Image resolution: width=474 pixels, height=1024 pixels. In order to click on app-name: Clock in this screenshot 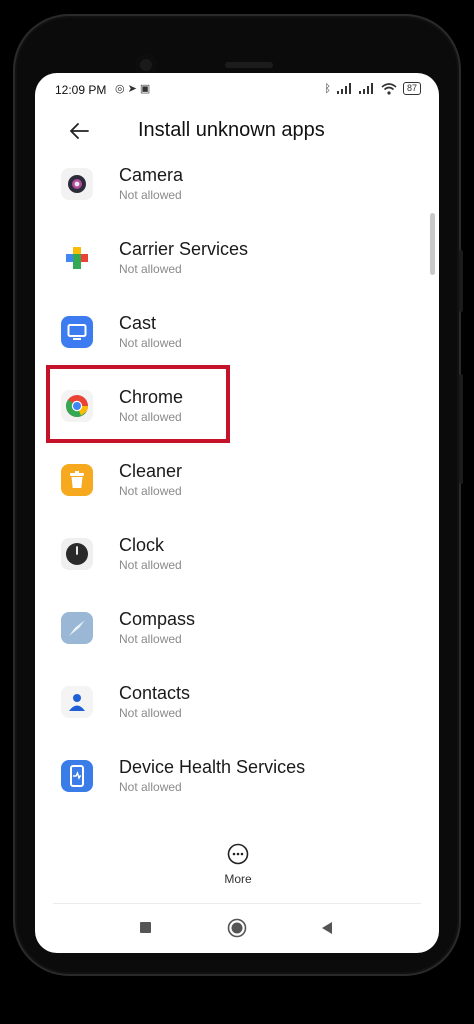, I will do `click(142, 545)`.